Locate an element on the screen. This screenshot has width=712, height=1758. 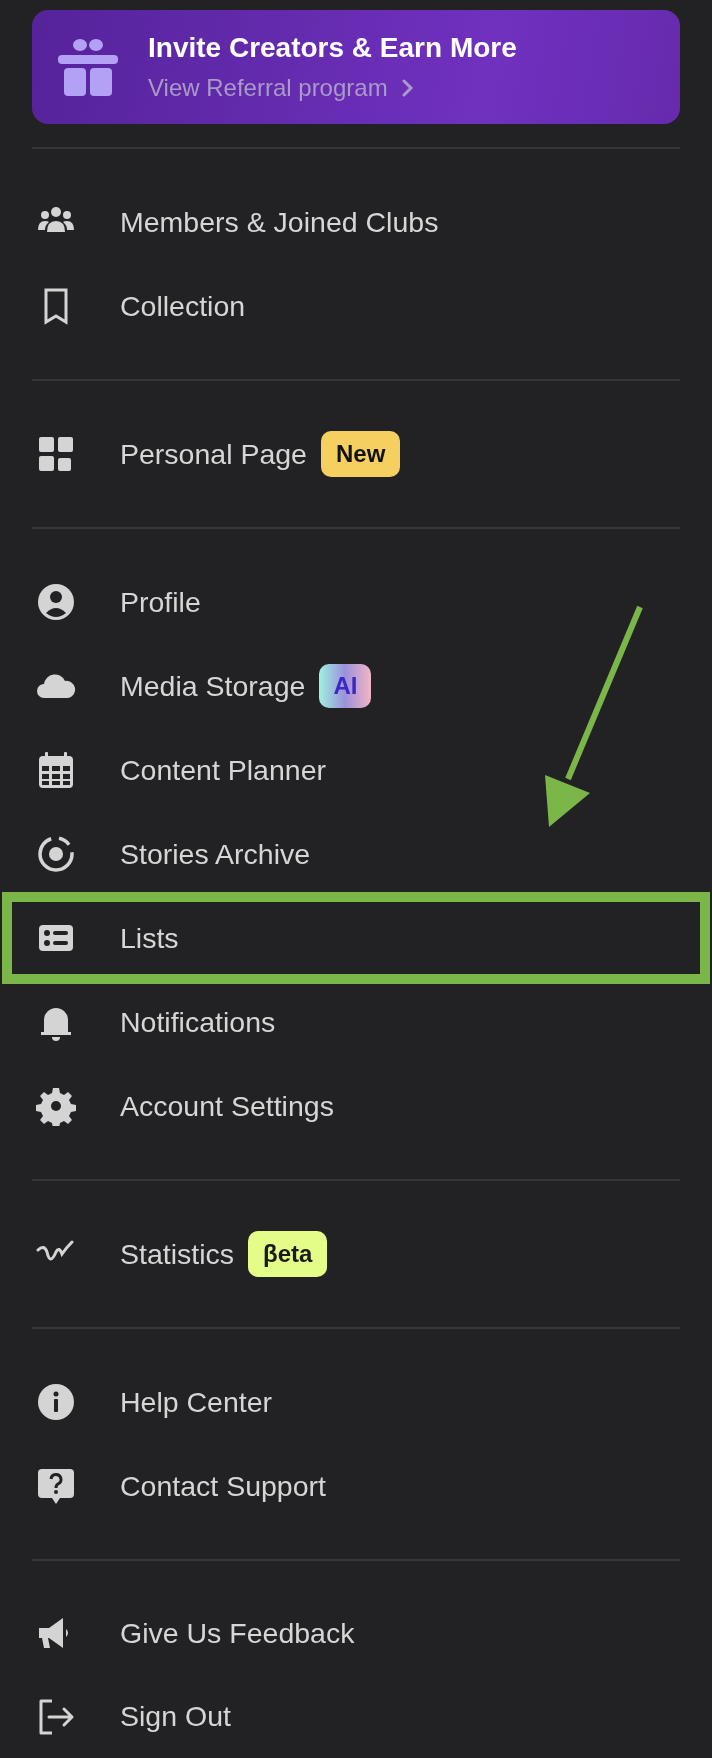
gift-icon is located at coordinates (88, 67).